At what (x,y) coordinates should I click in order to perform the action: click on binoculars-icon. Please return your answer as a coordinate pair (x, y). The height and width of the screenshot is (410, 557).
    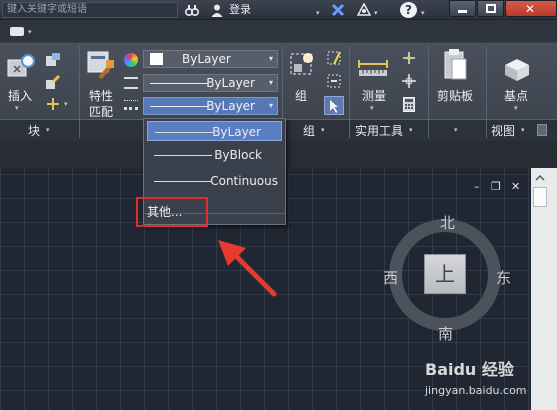
    Looking at the image, I should click on (192, 10).